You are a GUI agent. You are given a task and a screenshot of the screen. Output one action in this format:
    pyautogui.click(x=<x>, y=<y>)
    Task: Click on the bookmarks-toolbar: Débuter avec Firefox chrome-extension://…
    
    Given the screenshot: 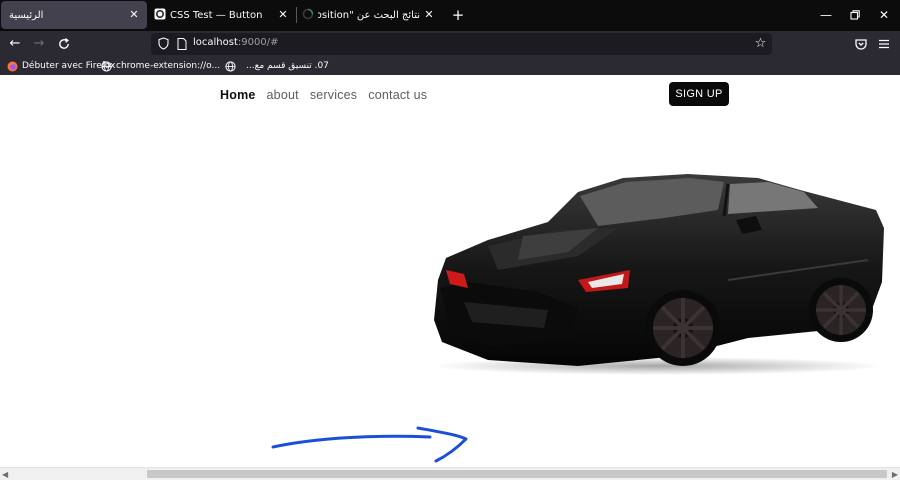 What is the action you would take?
    pyautogui.click(x=450, y=66)
    